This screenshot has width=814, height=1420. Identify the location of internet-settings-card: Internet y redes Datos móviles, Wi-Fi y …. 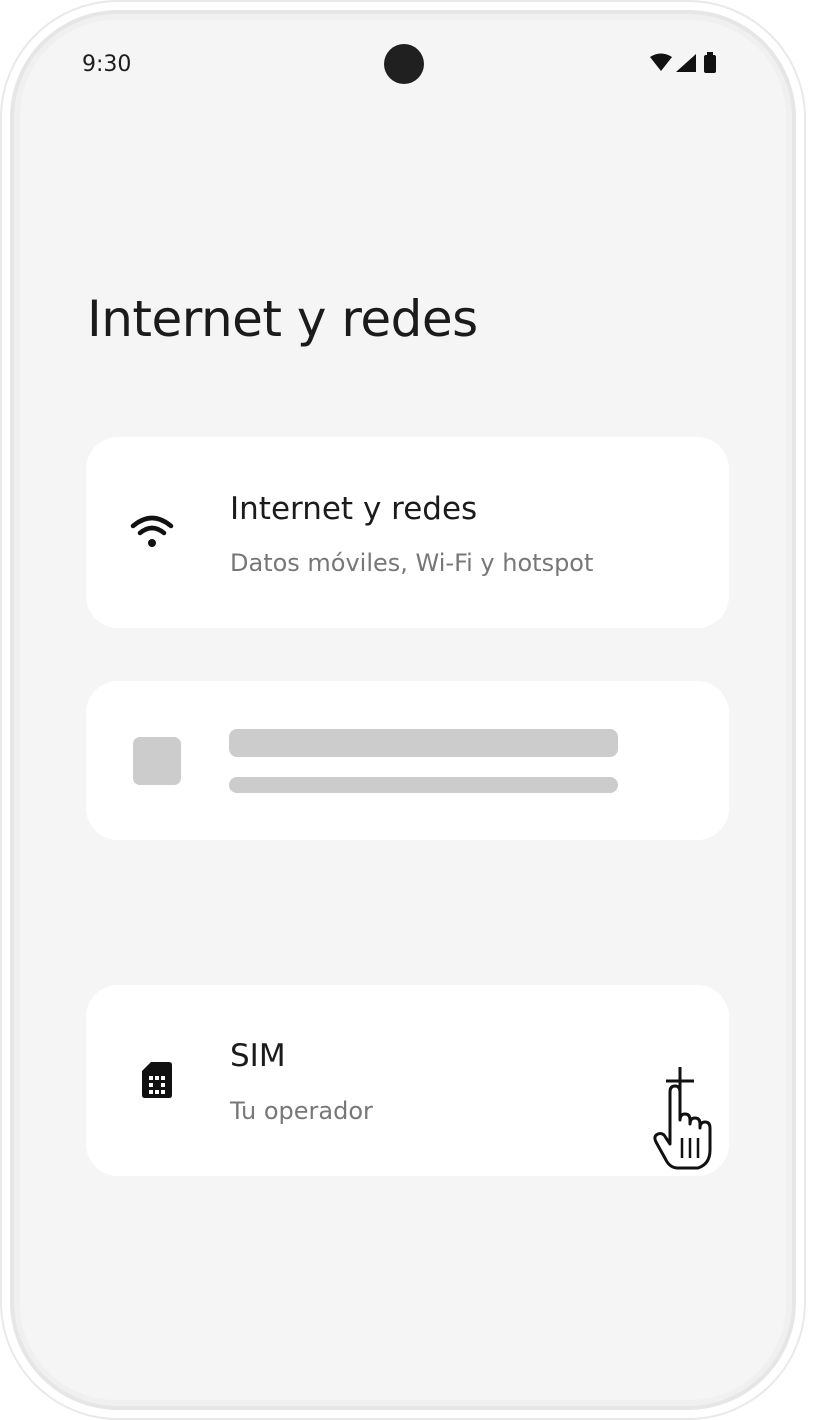
(407, 532).